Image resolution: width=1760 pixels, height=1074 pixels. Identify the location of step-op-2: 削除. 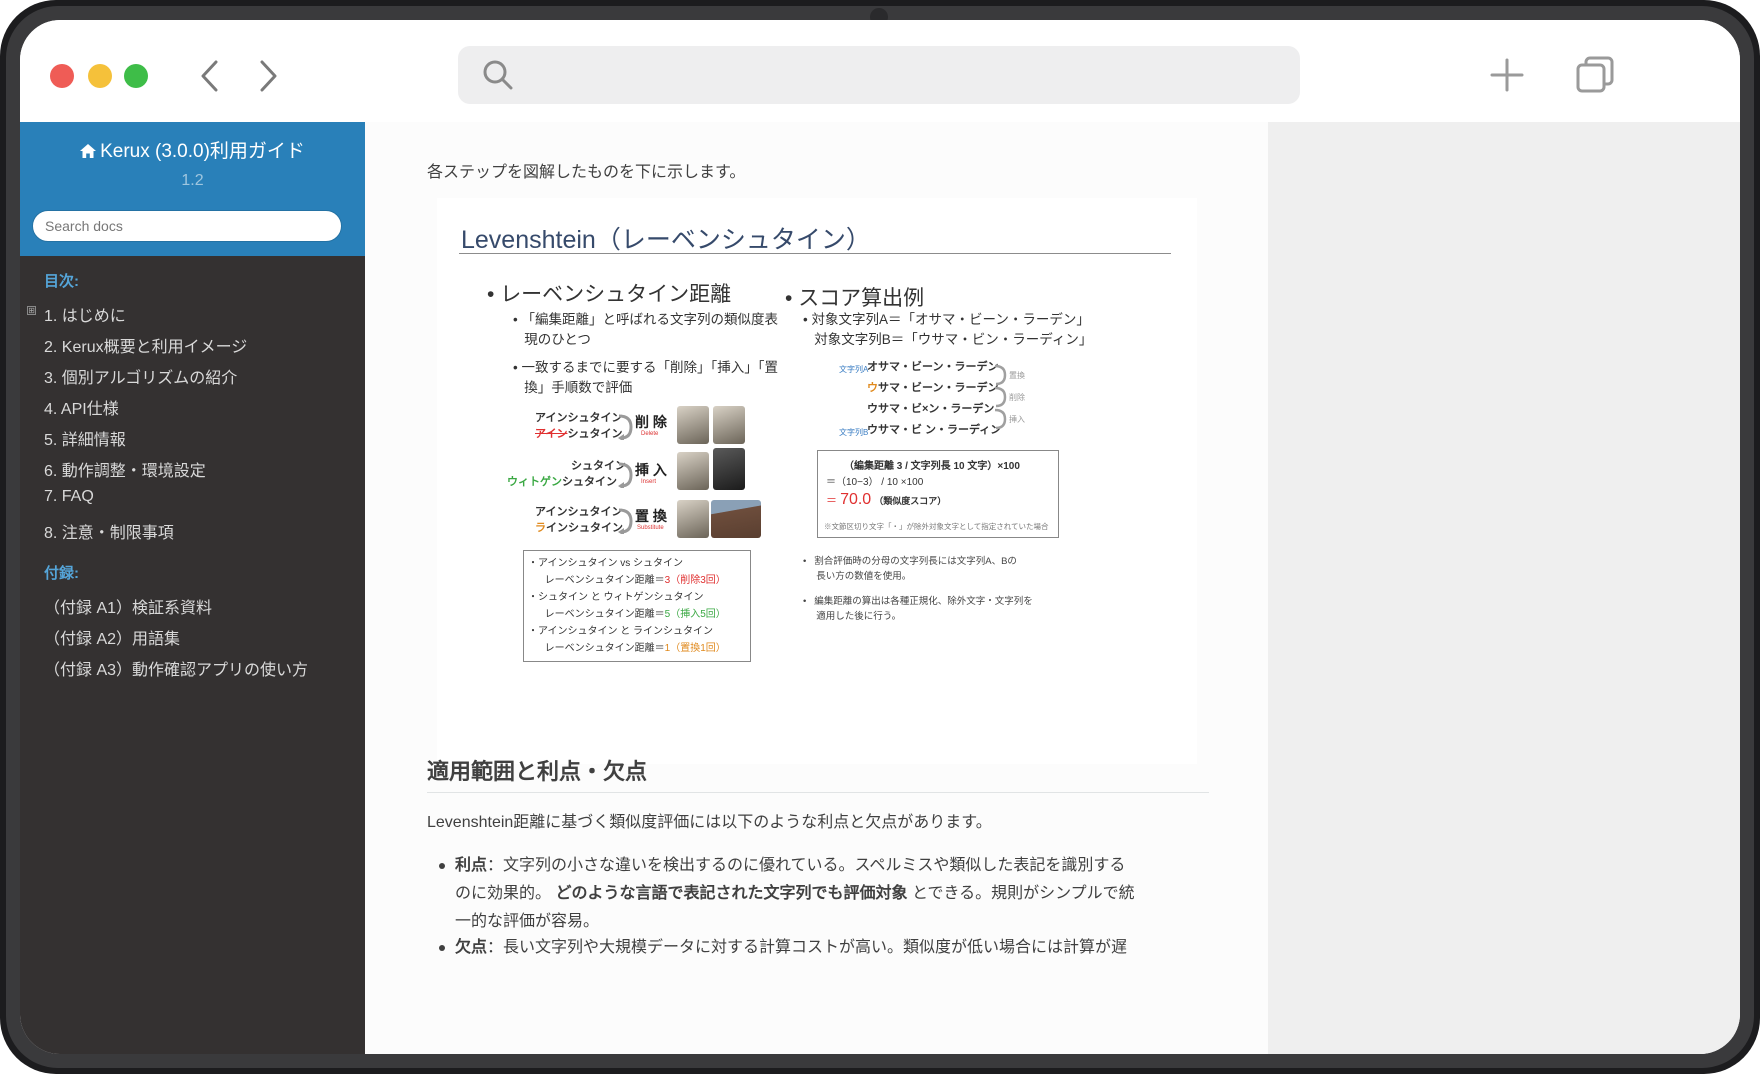
(1017, 397).